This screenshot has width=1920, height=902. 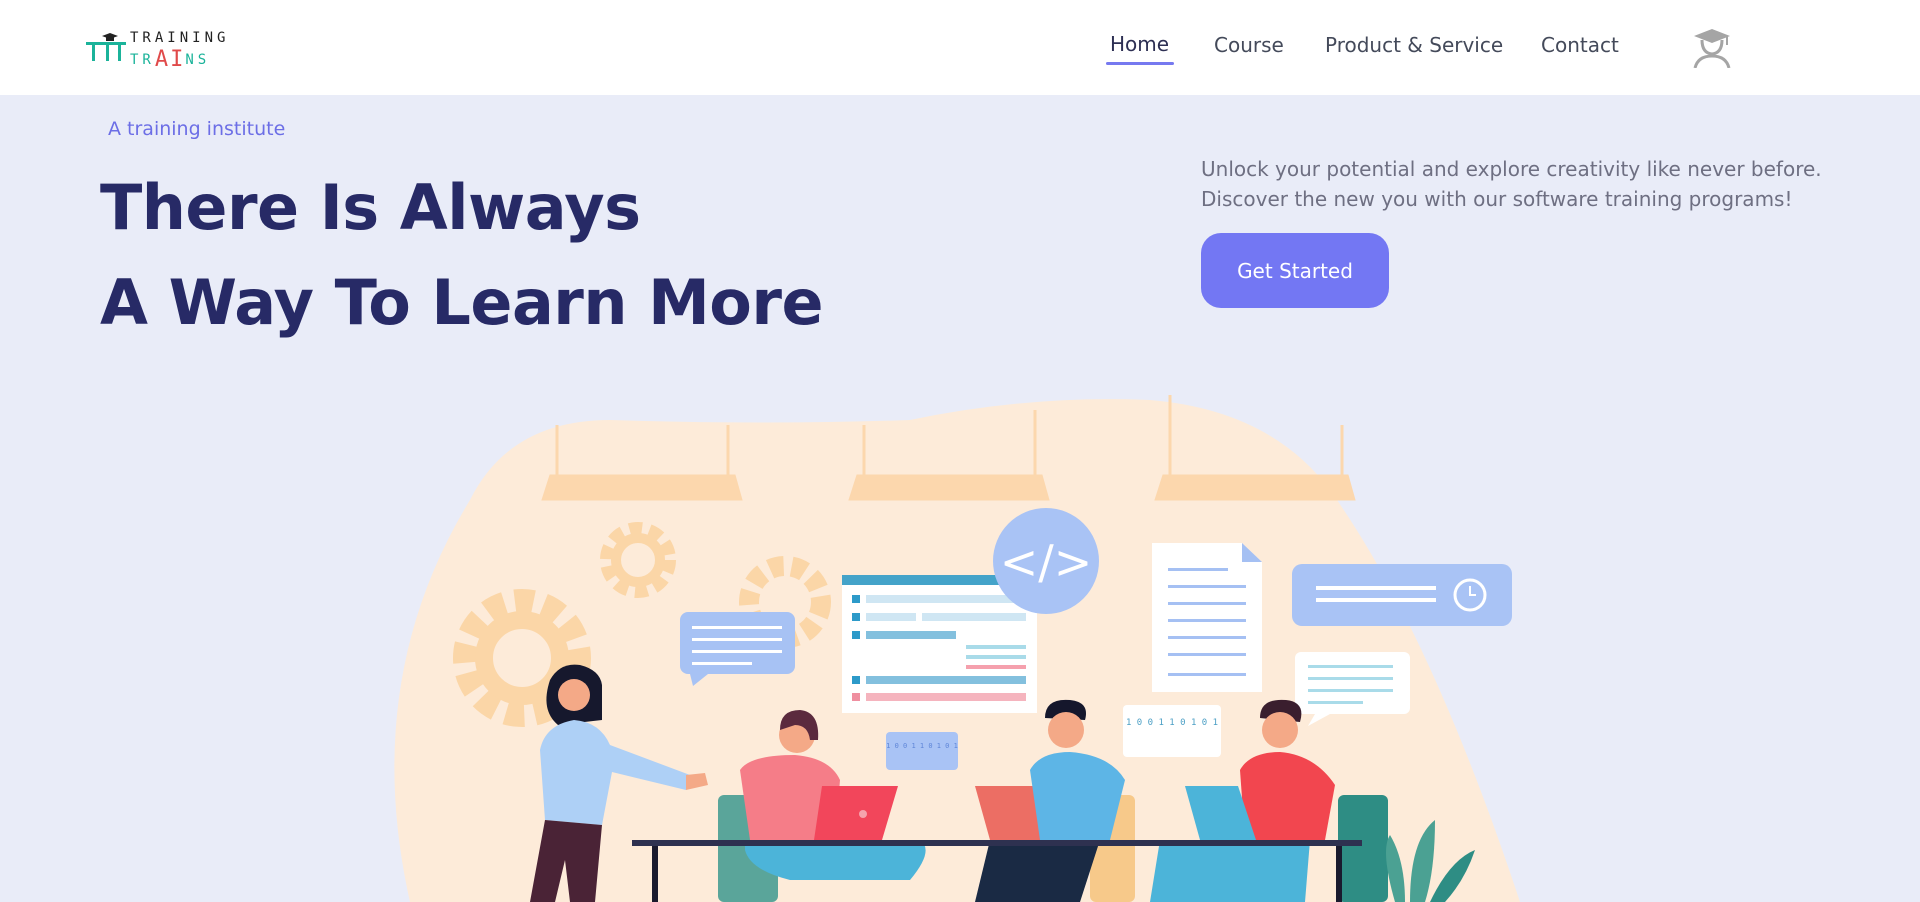 What do you see at coordinates (1402, 595) in the screenshot?
I see `schedule-card` at bounding box center [1402, 595].